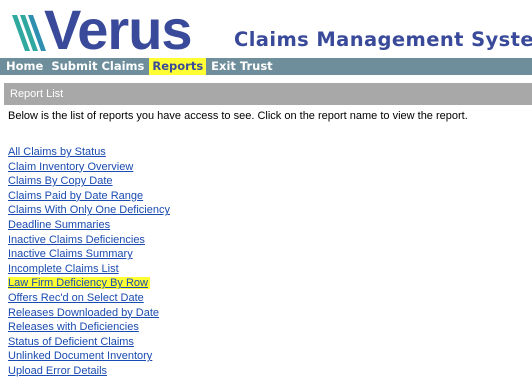 This screenshot has width=532, height=382. I want to click on list-item: Deadline Summaries, so click(89, 224).